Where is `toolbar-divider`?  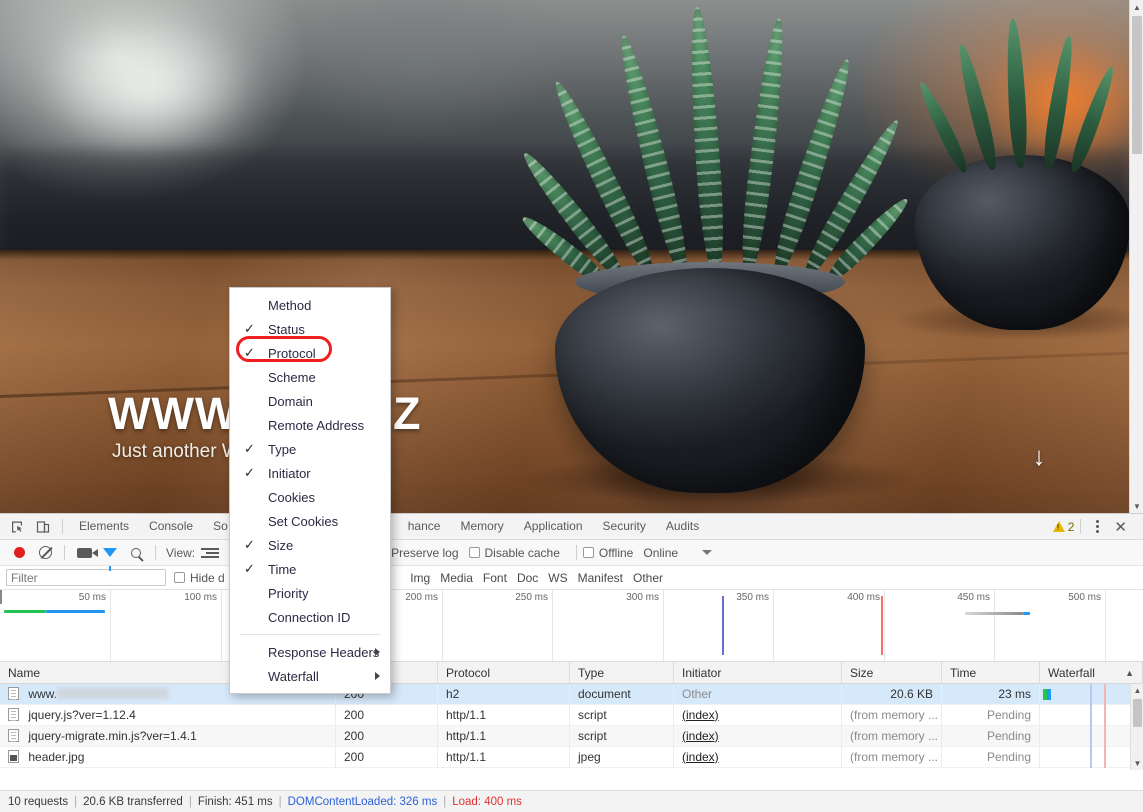 toolbar-divider is located at coordinates (576, 552).